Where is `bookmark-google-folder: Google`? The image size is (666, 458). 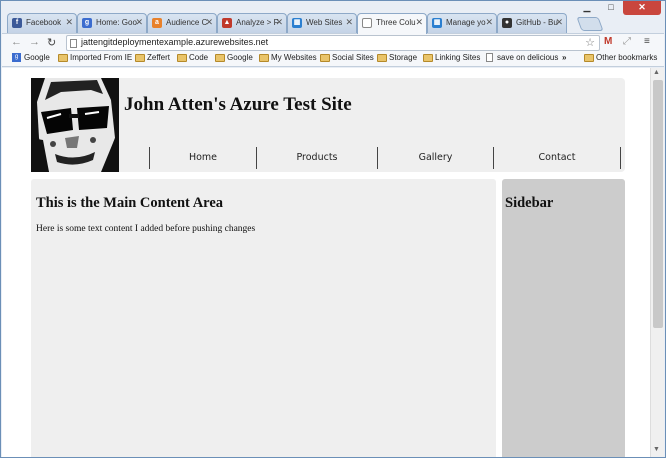 bookmark-google-folder: Google is located at coordinates (234, 57).